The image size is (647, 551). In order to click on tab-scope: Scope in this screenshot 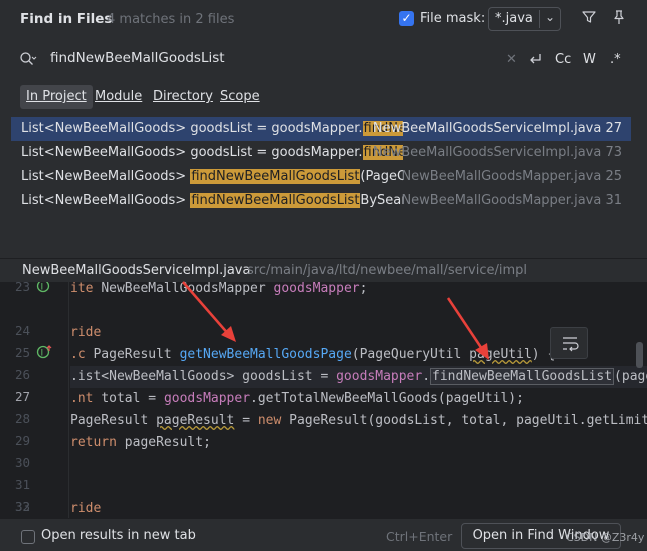, I will do `click(240, 97)`.